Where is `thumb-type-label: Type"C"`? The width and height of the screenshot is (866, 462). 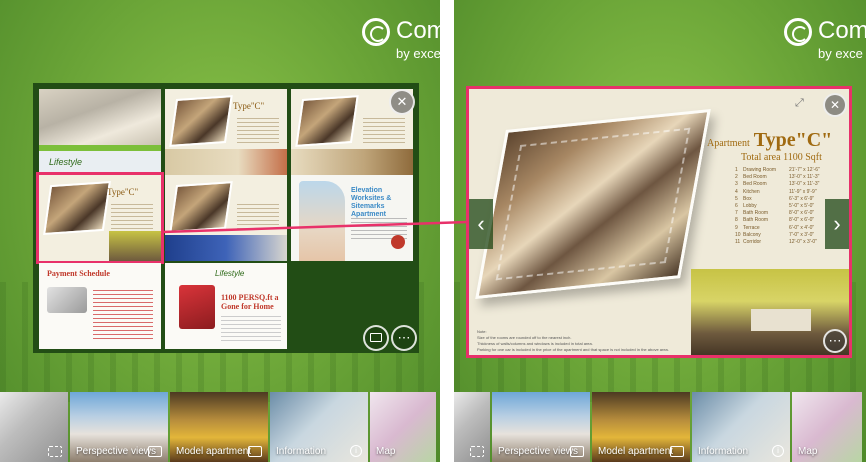 thumb-type-label: Type"C" is located at coordinates (249, 106).